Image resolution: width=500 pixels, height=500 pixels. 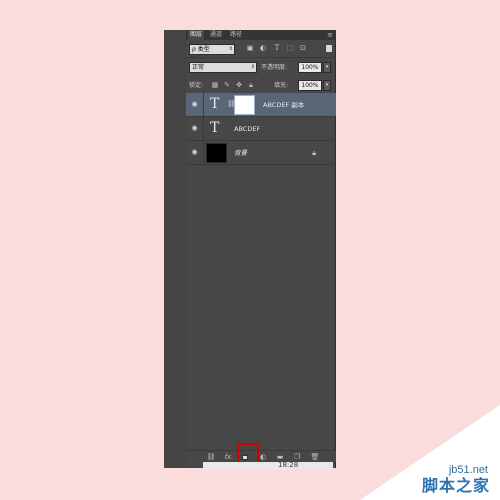 What do you see at coordinates (201, 49) in the screenshot?
I see `filter-kind-label: ρ 类型` at bounding box center [201, 49].